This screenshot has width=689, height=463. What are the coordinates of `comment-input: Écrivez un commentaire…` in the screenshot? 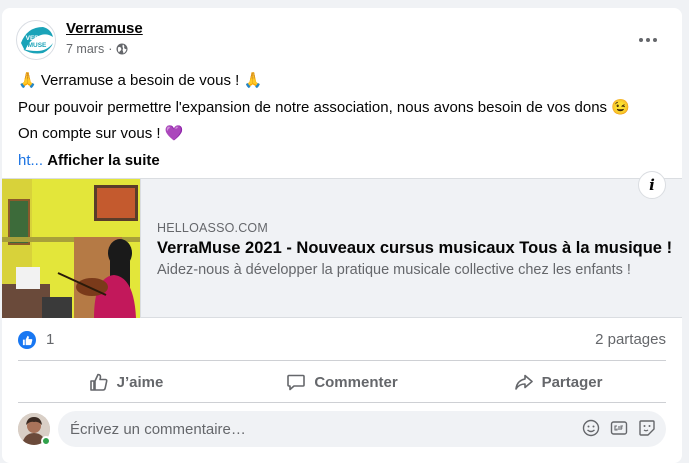 It's located at (362, 429).